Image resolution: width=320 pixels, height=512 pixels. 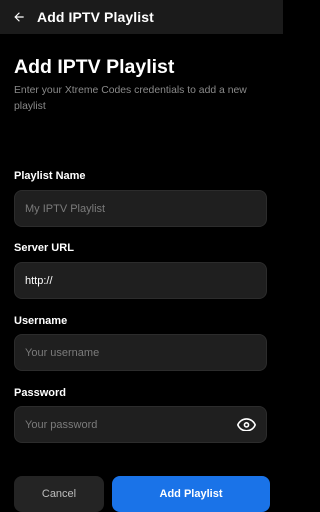 I want to click on server-url-label: Server URL, so click(x=44, y=248).